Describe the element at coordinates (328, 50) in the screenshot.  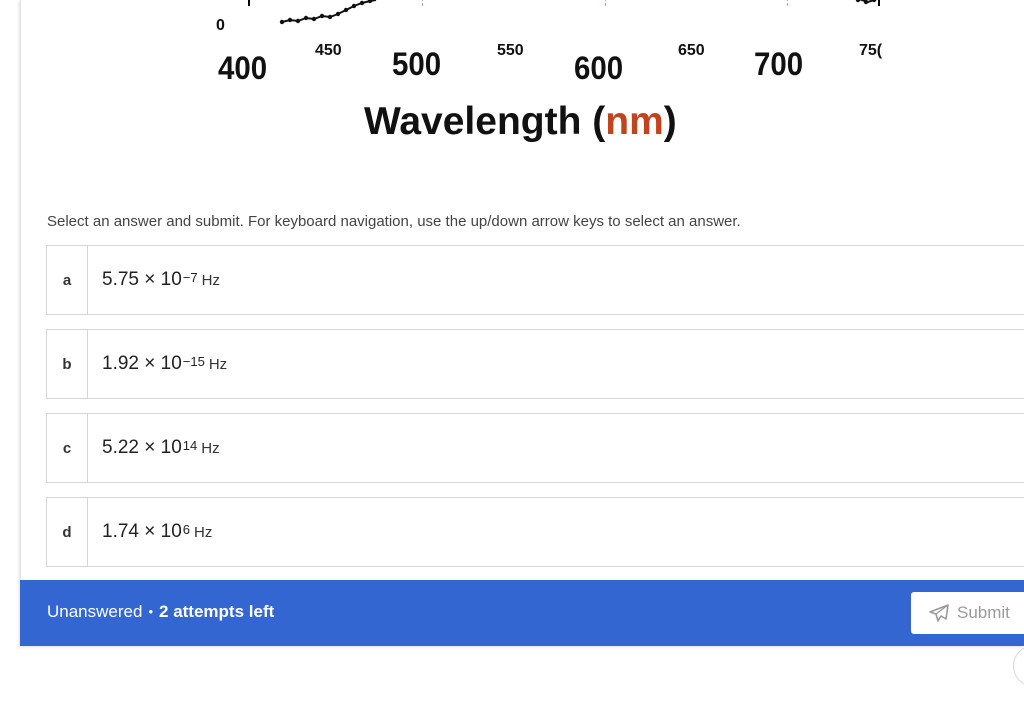
I see `x-tick-label: 450` at that location.